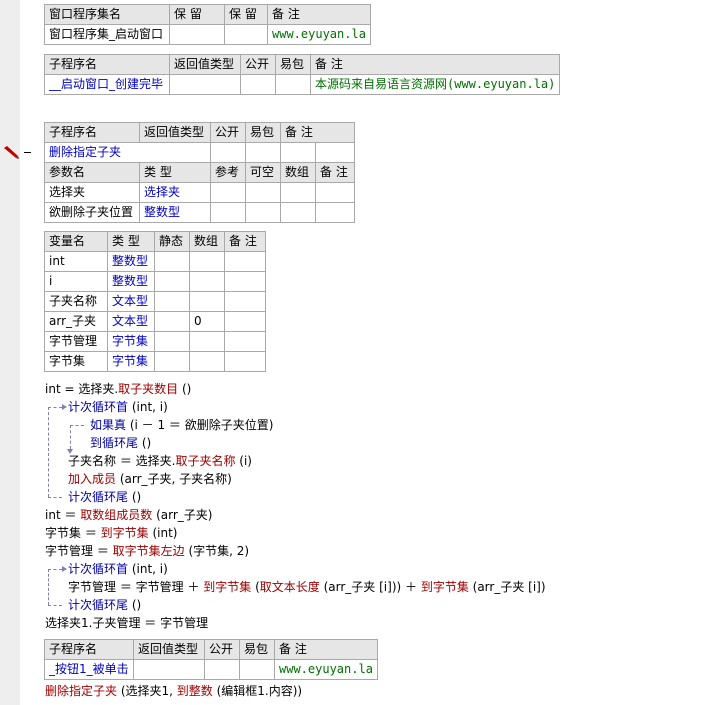 Image resolution: width=708 pixels, height=705 pixels. Describe the element at coordinates (173, 691) in the screenshot. I see `code-line: 删除指定子夹 (选择夹1, 到整数 (编辑框1.内容))` at that location.